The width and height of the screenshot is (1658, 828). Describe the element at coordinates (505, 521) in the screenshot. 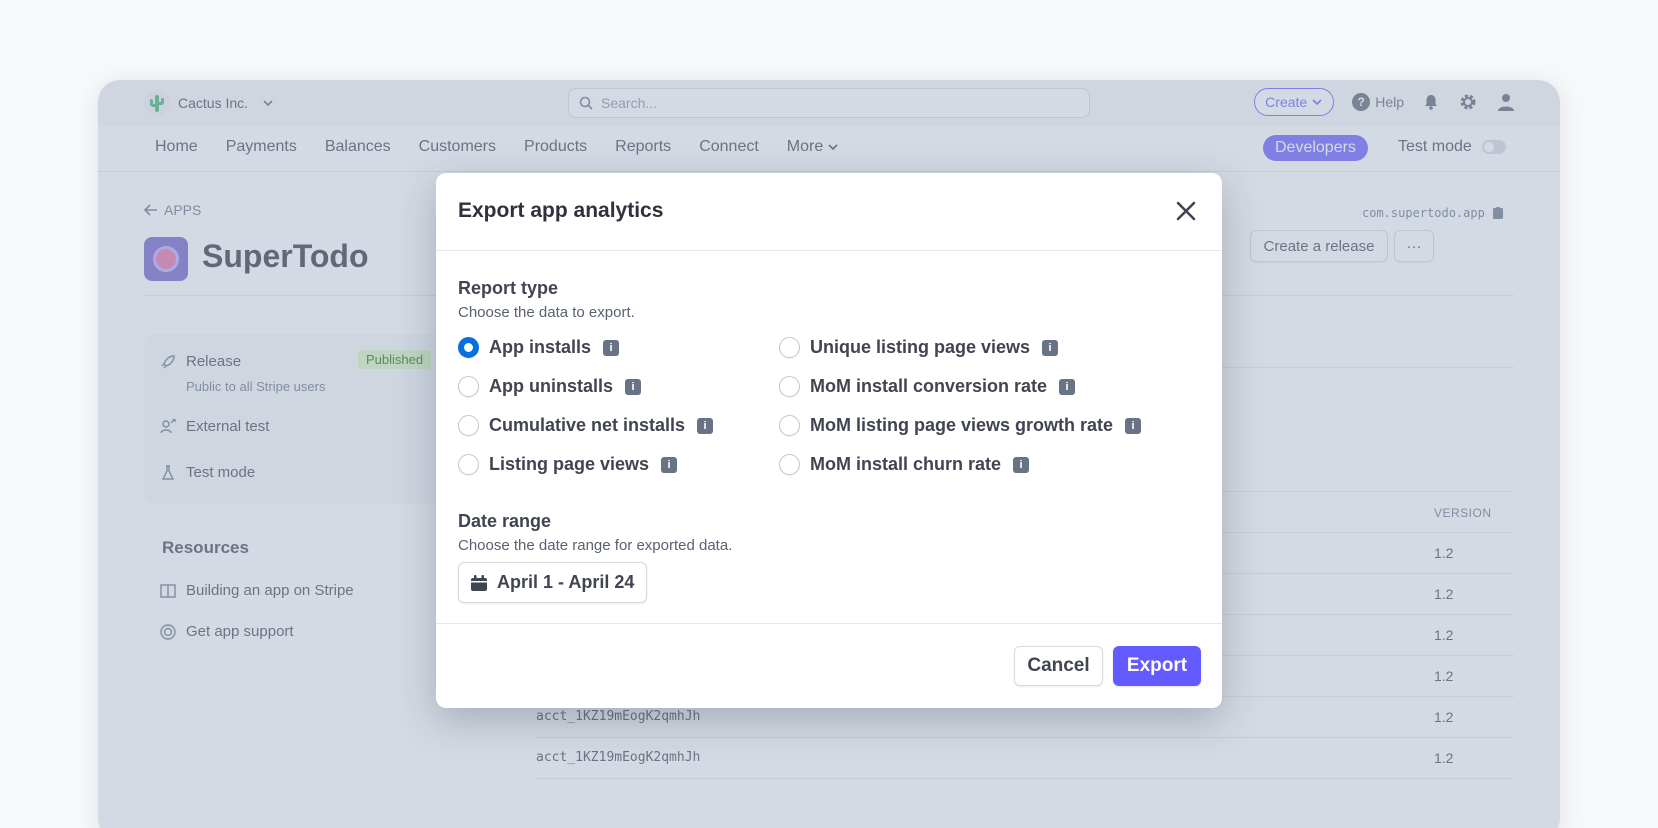

I see `date-range-title: Date range` at that location.